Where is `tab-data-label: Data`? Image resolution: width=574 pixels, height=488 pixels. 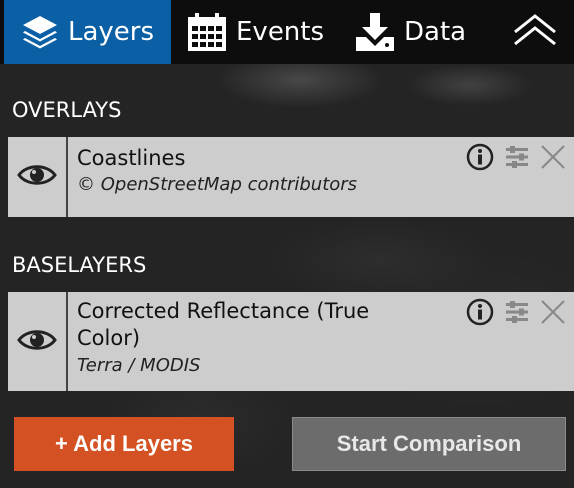
tab-data-label: Data is located at coordinates (435, 32).